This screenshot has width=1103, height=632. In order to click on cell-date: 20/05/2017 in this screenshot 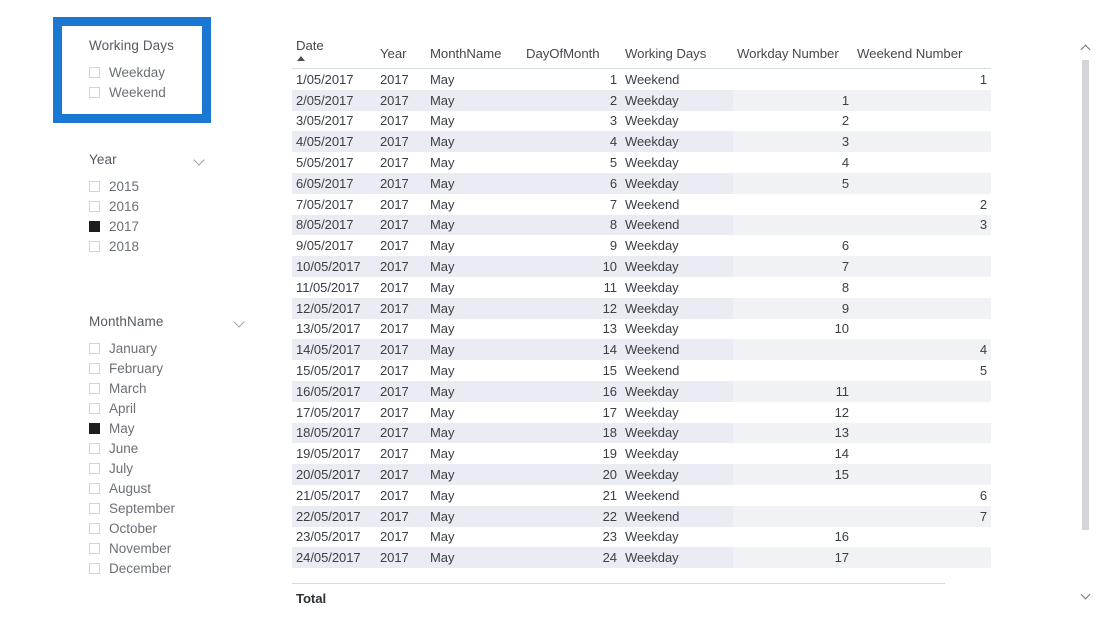, I will do `click(334, 474)`.